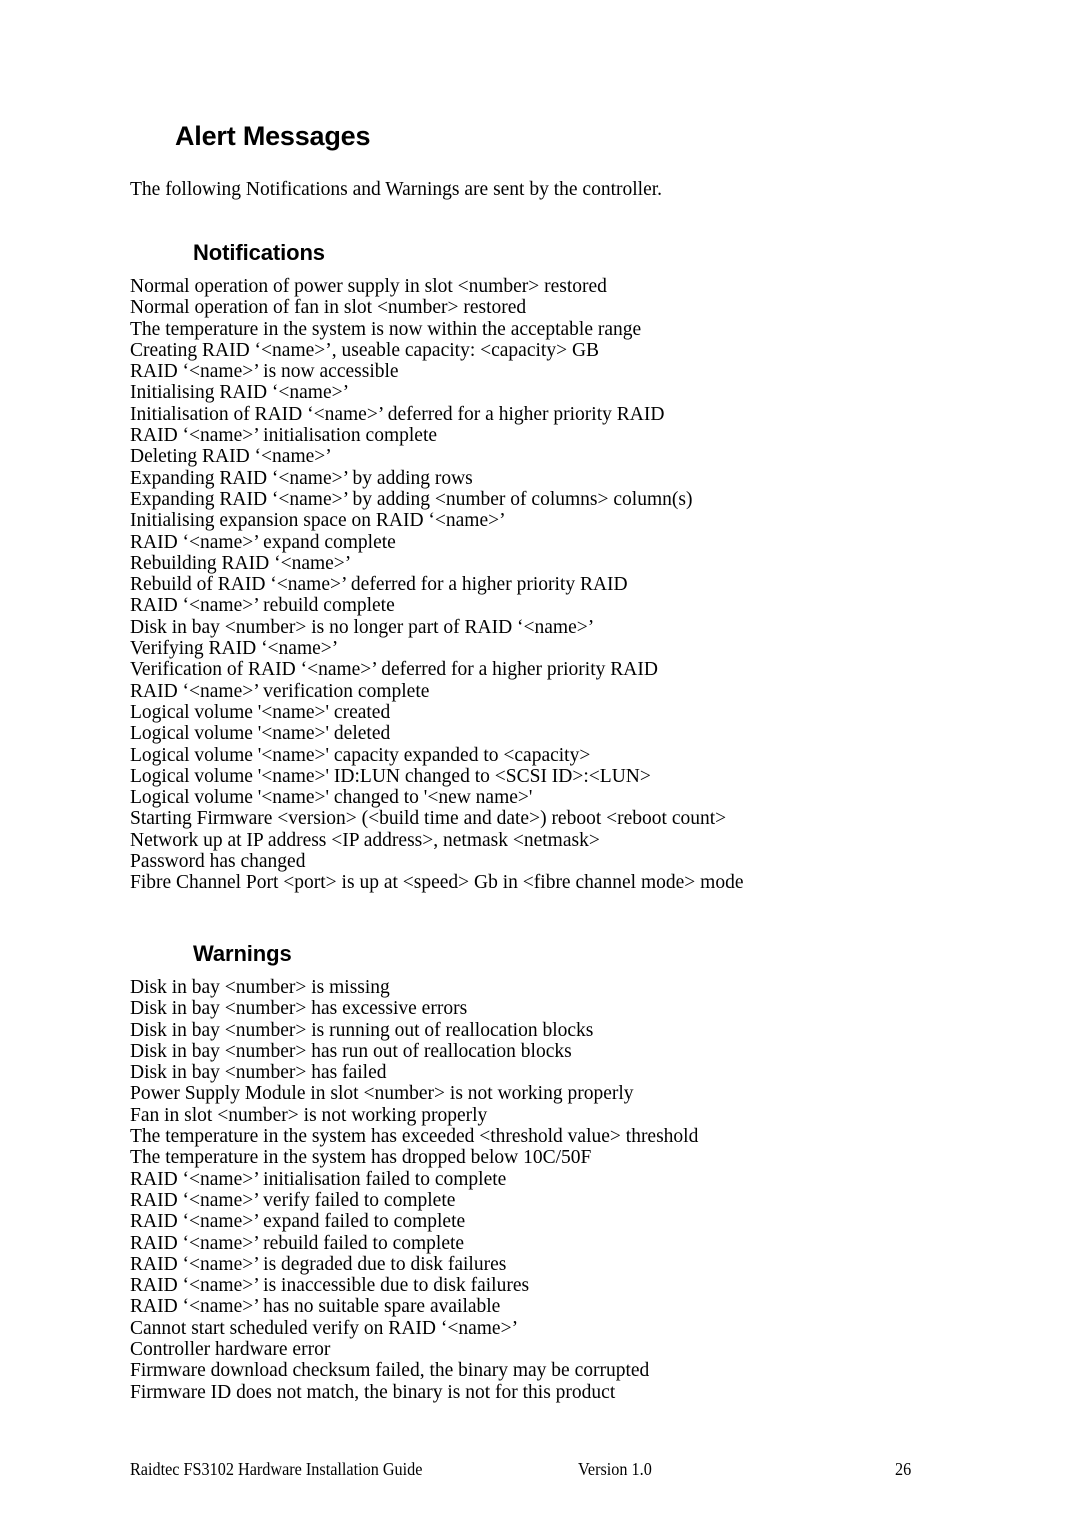 This screenshot has height=1528, width=1080. What do you see at coordinates (231, 457) in the screenshot?
I see `list-item: Deleting RAID ‘<name>’` at bounding box center [231, 457].